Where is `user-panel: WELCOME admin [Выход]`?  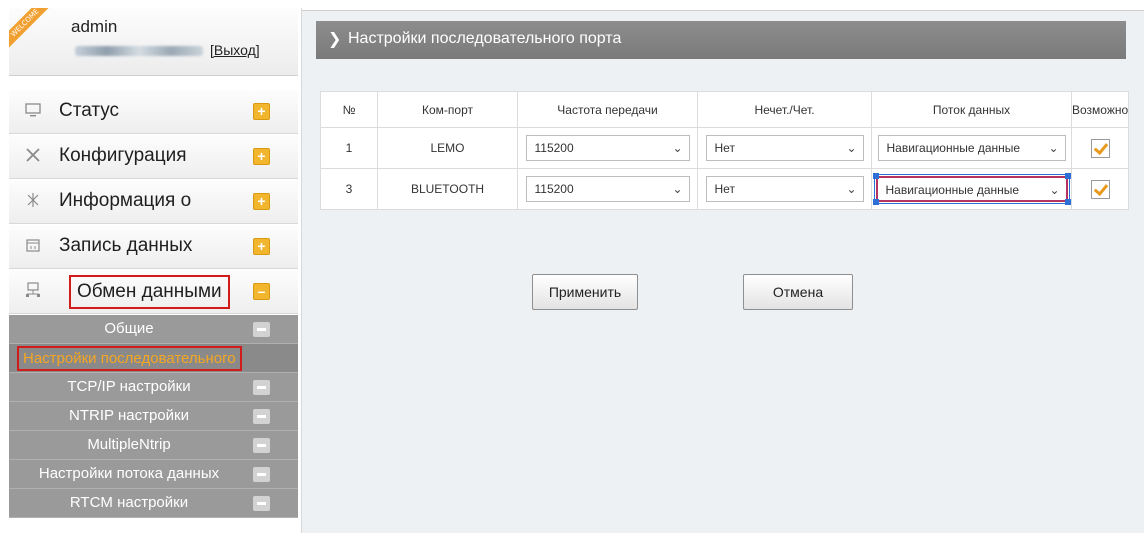 user-panel: WELCOME admin [Выход] is located at coordinates (153, 42).